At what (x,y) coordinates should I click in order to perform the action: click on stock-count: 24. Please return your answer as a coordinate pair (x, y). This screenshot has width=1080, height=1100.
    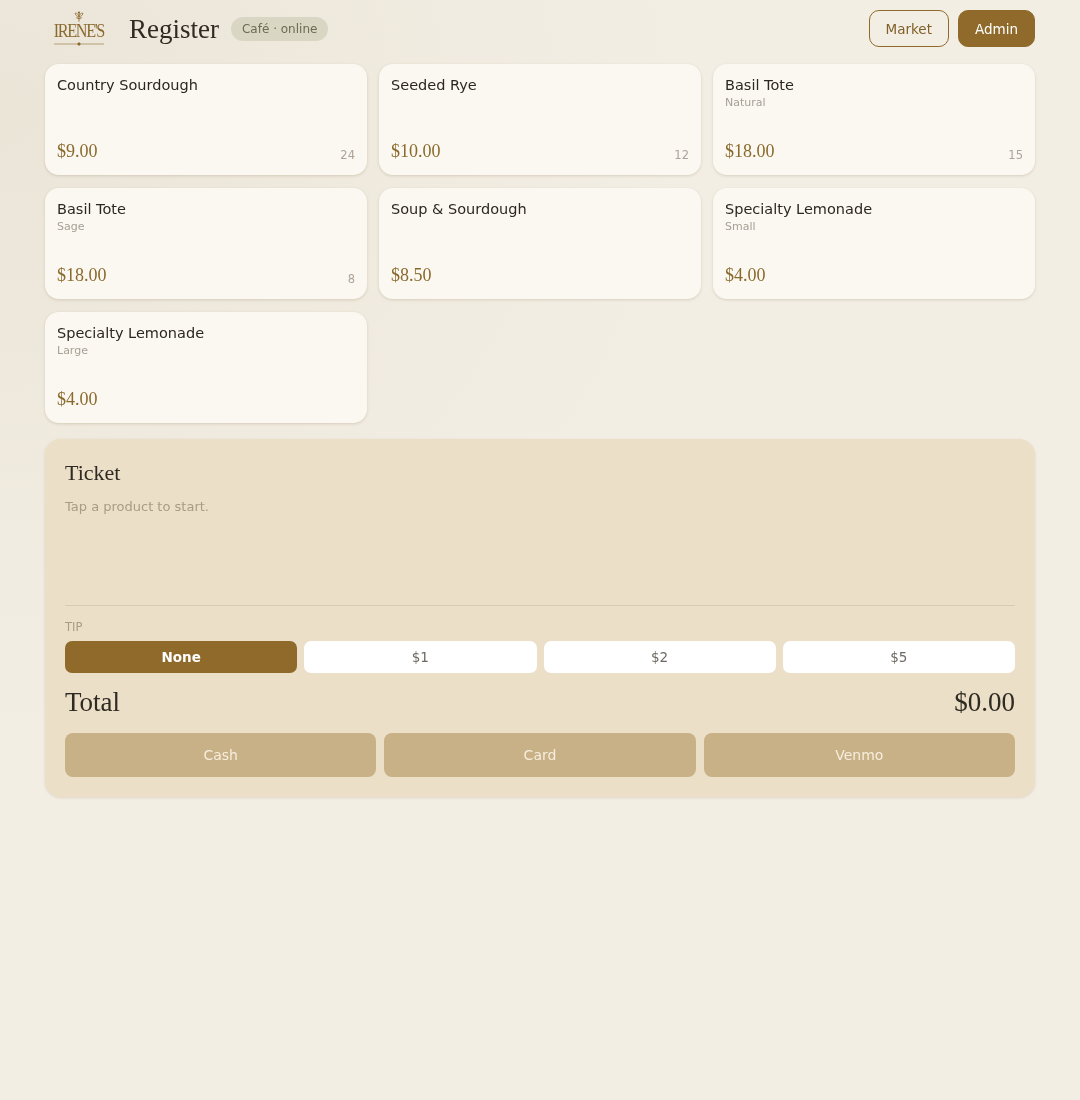
    Looking at the image, I should click on (347, 155).